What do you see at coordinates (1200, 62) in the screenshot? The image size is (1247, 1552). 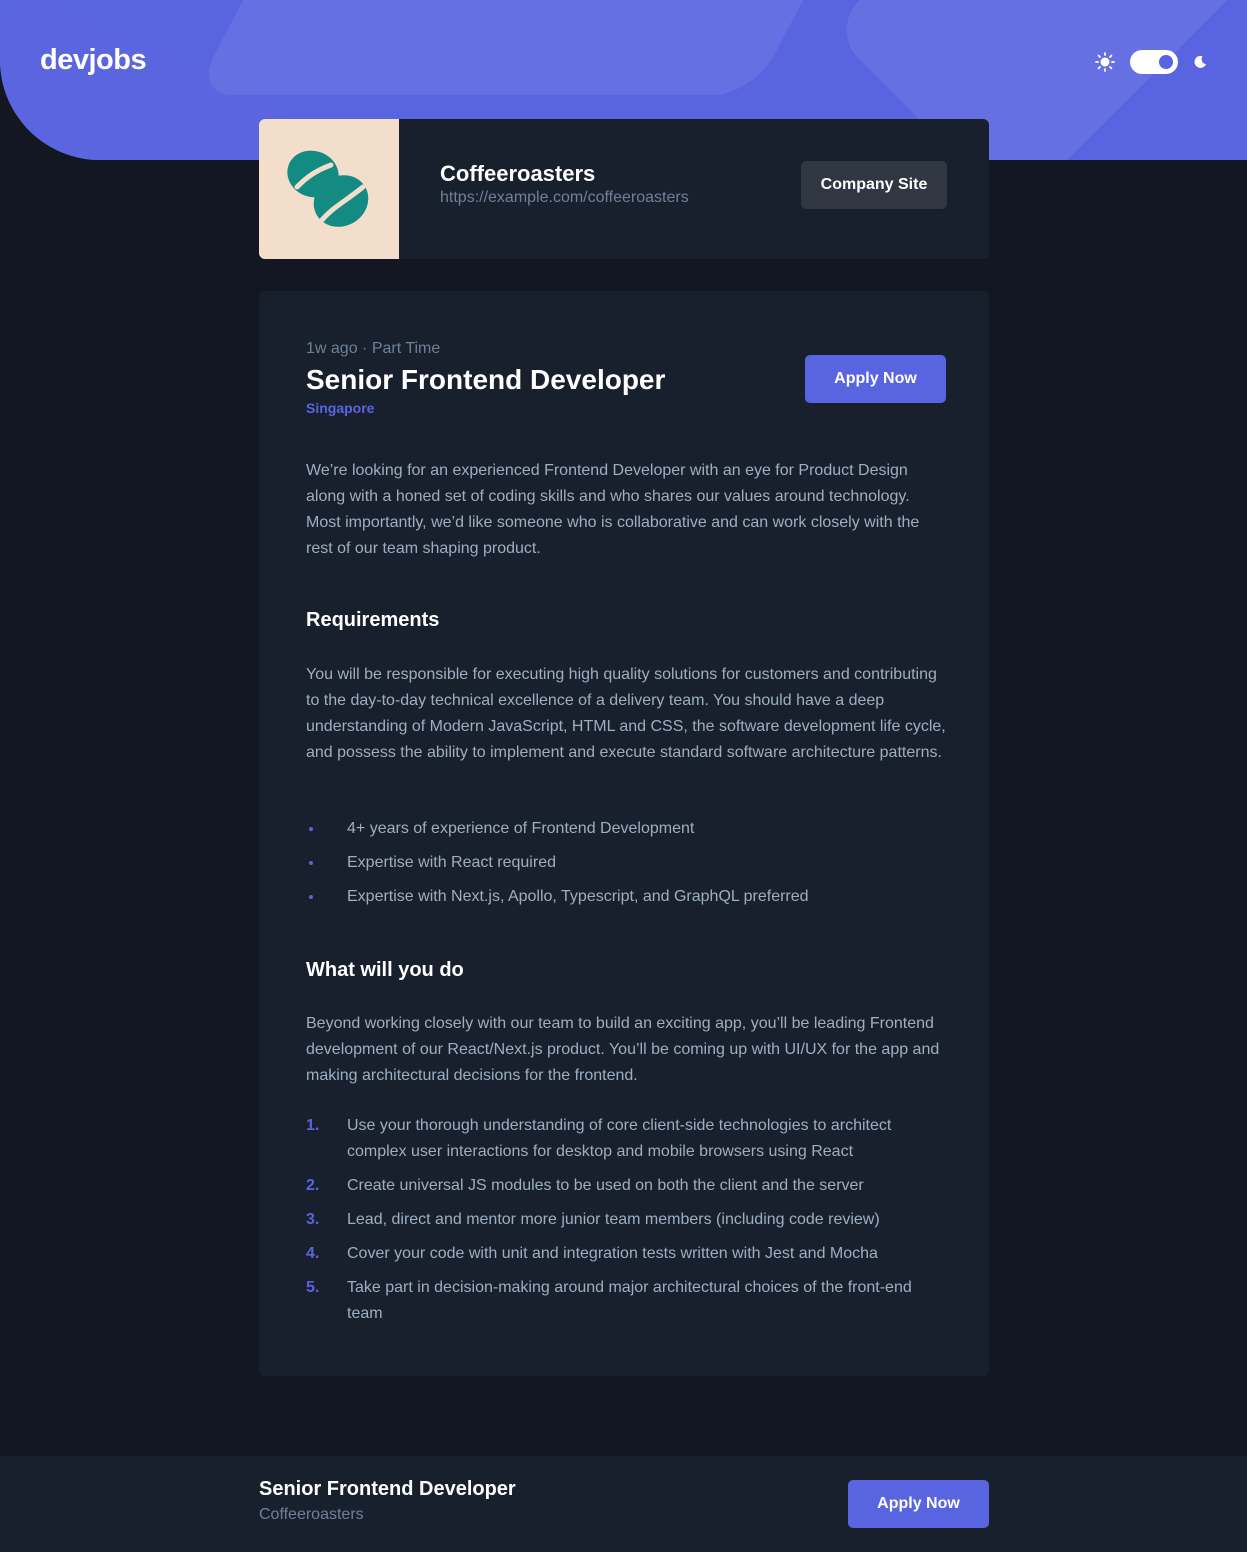 I see `moon-icon` at bounding box center [1200, 62].